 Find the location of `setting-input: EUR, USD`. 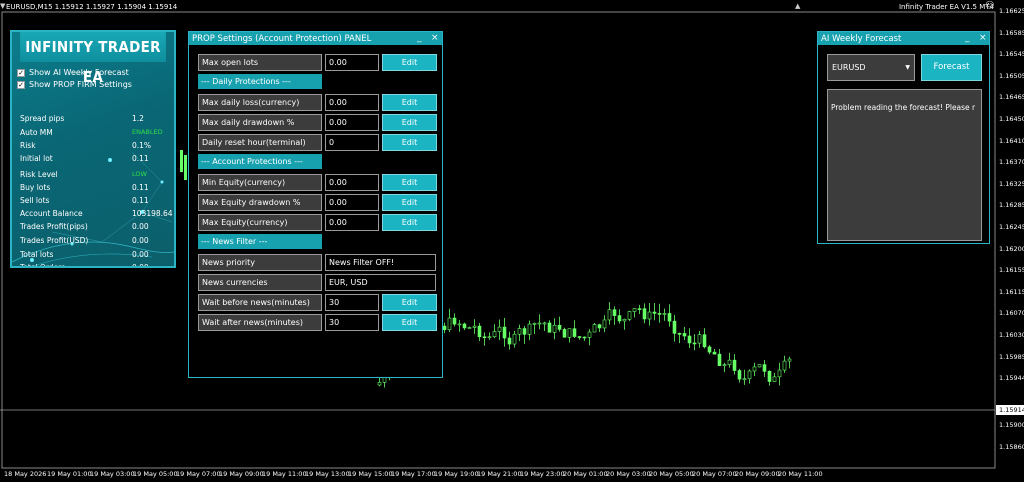

setting-input: EUR, USD is located at coordinates (380, 282).